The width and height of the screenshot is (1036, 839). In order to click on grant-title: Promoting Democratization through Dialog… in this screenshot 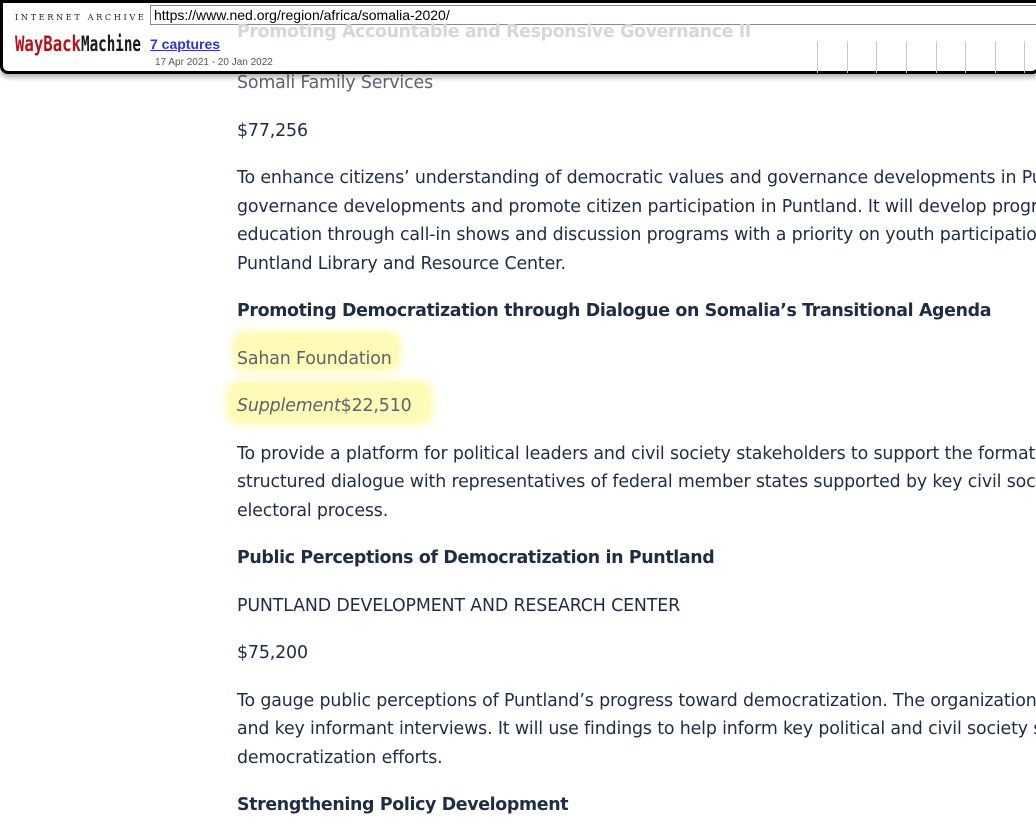, I will do `click(614, 311)`.